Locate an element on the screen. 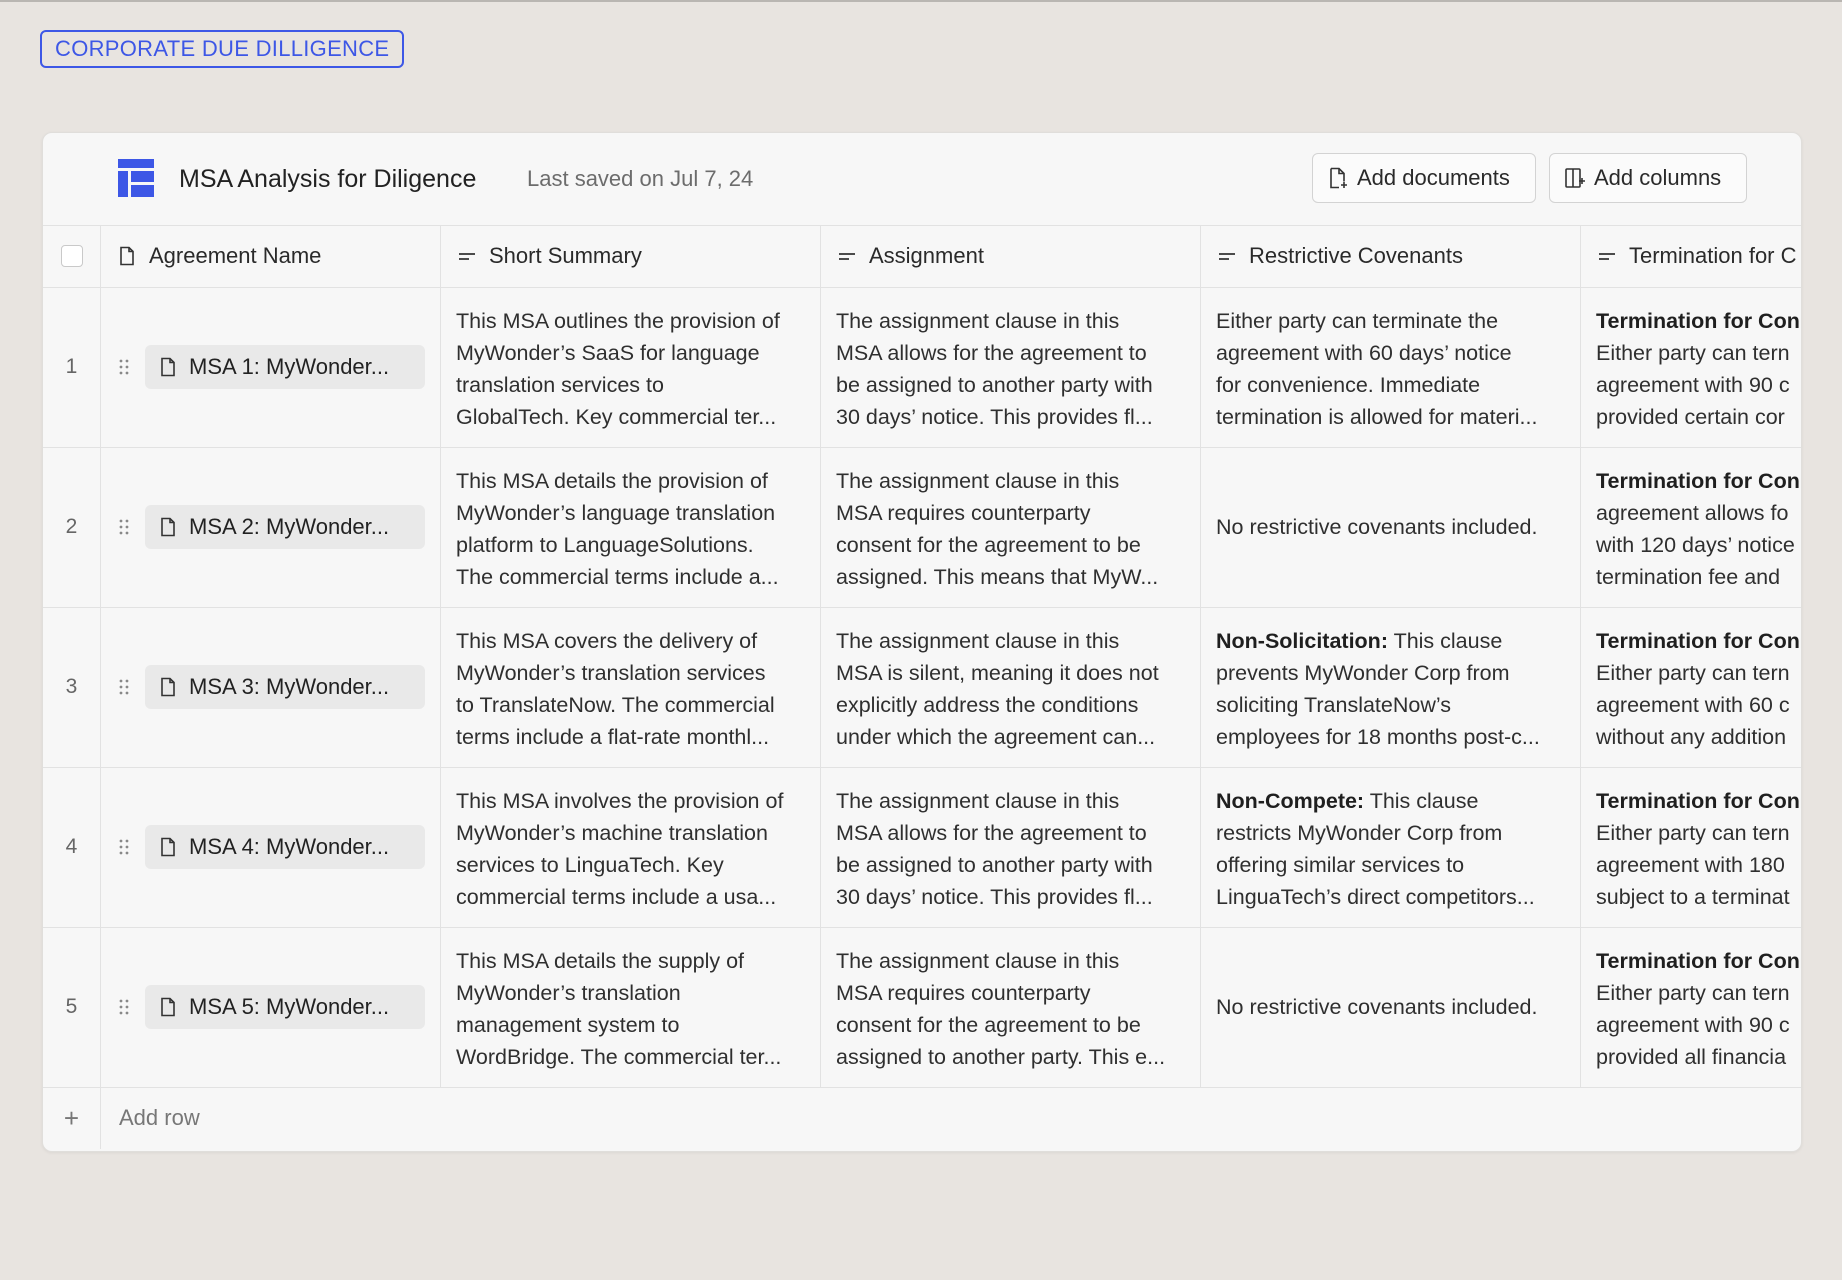  cell-text-line: agreement with 180 is located at coordinates (1690, 865).